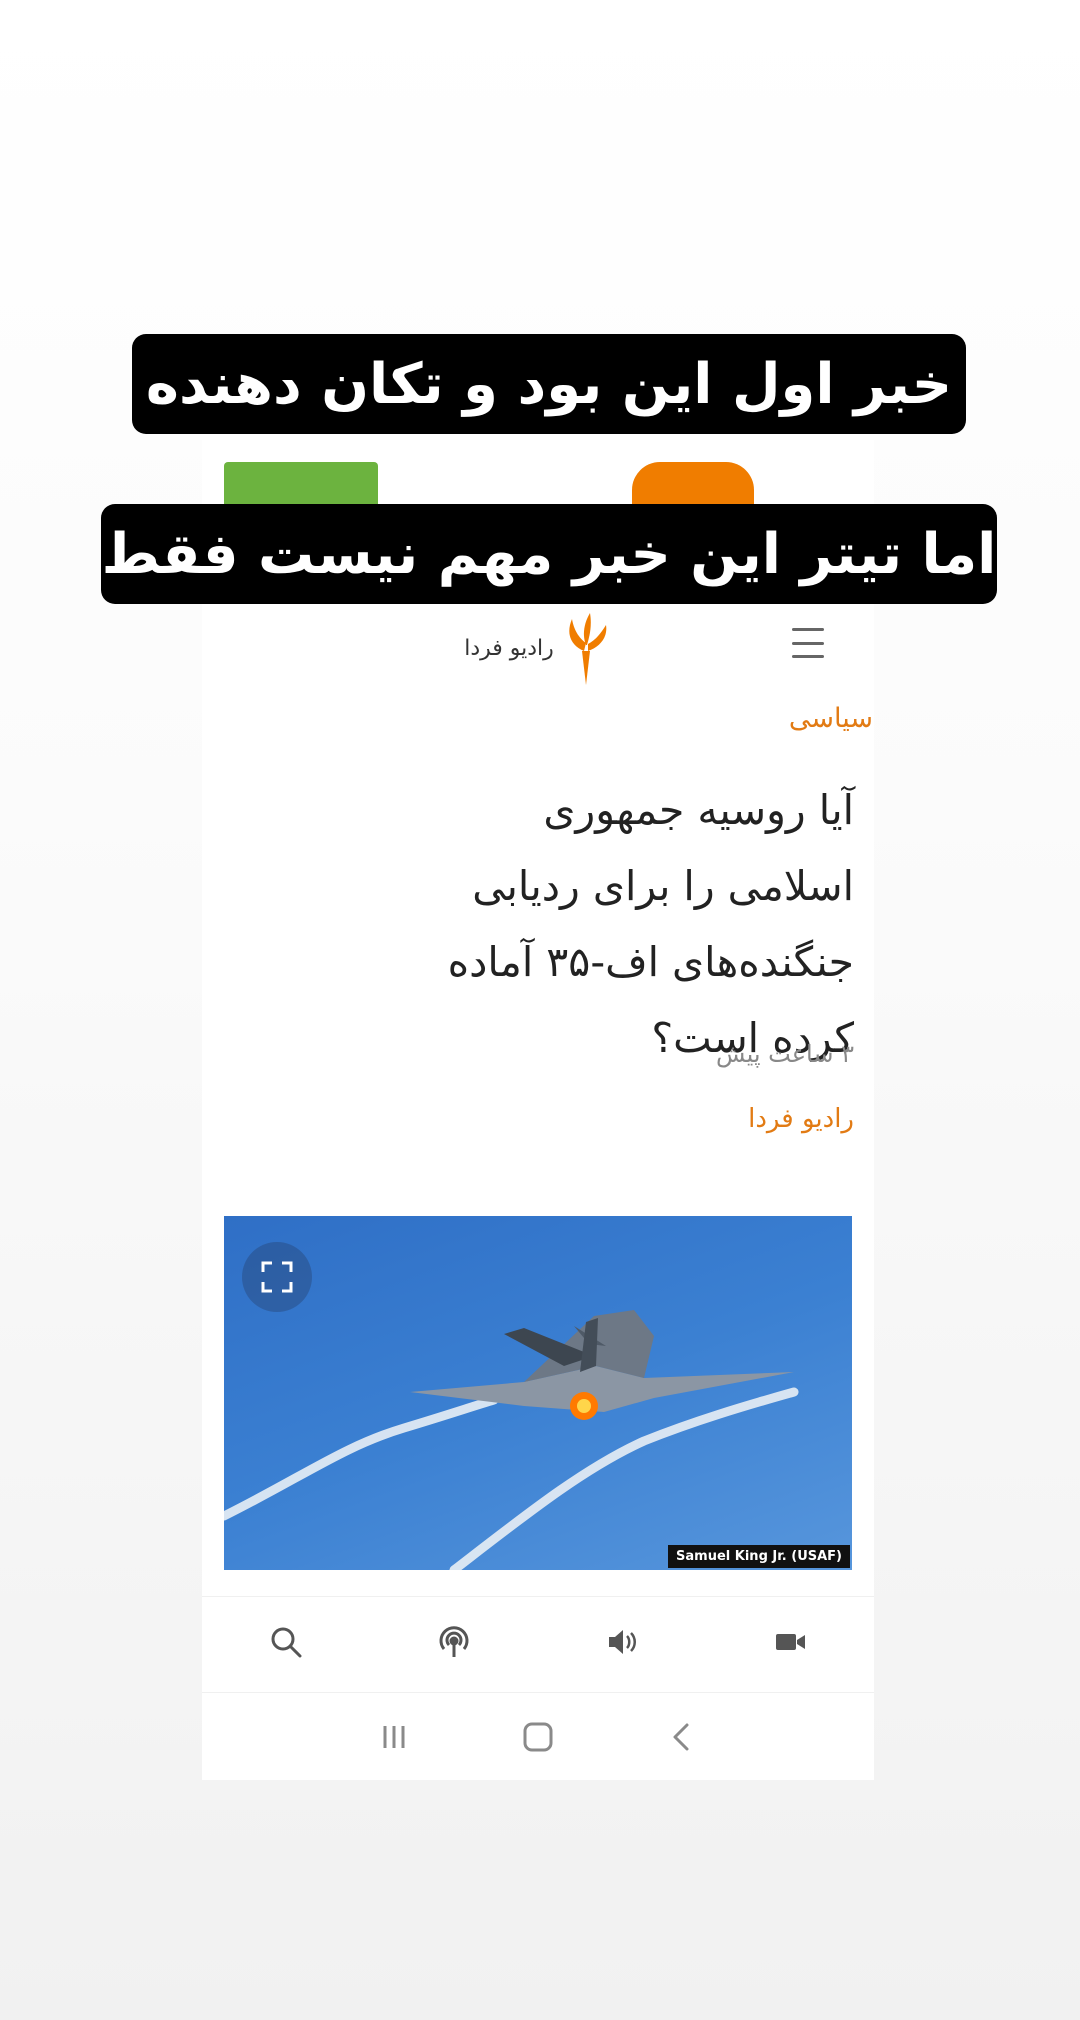 The height and width of the screenshot is (2020, 1080). Describe the element at coordinates (682, 1737) in the screenshot. I see `back-icon` at that location.